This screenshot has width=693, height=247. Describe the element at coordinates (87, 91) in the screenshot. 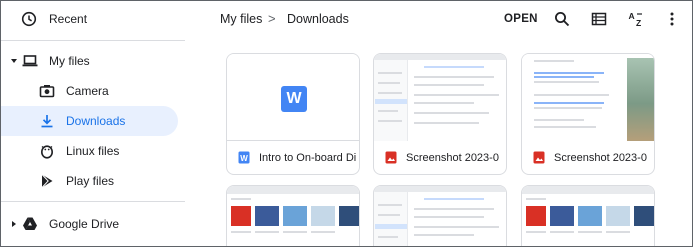

I see `sidebar-item-label: Camera` at that location.